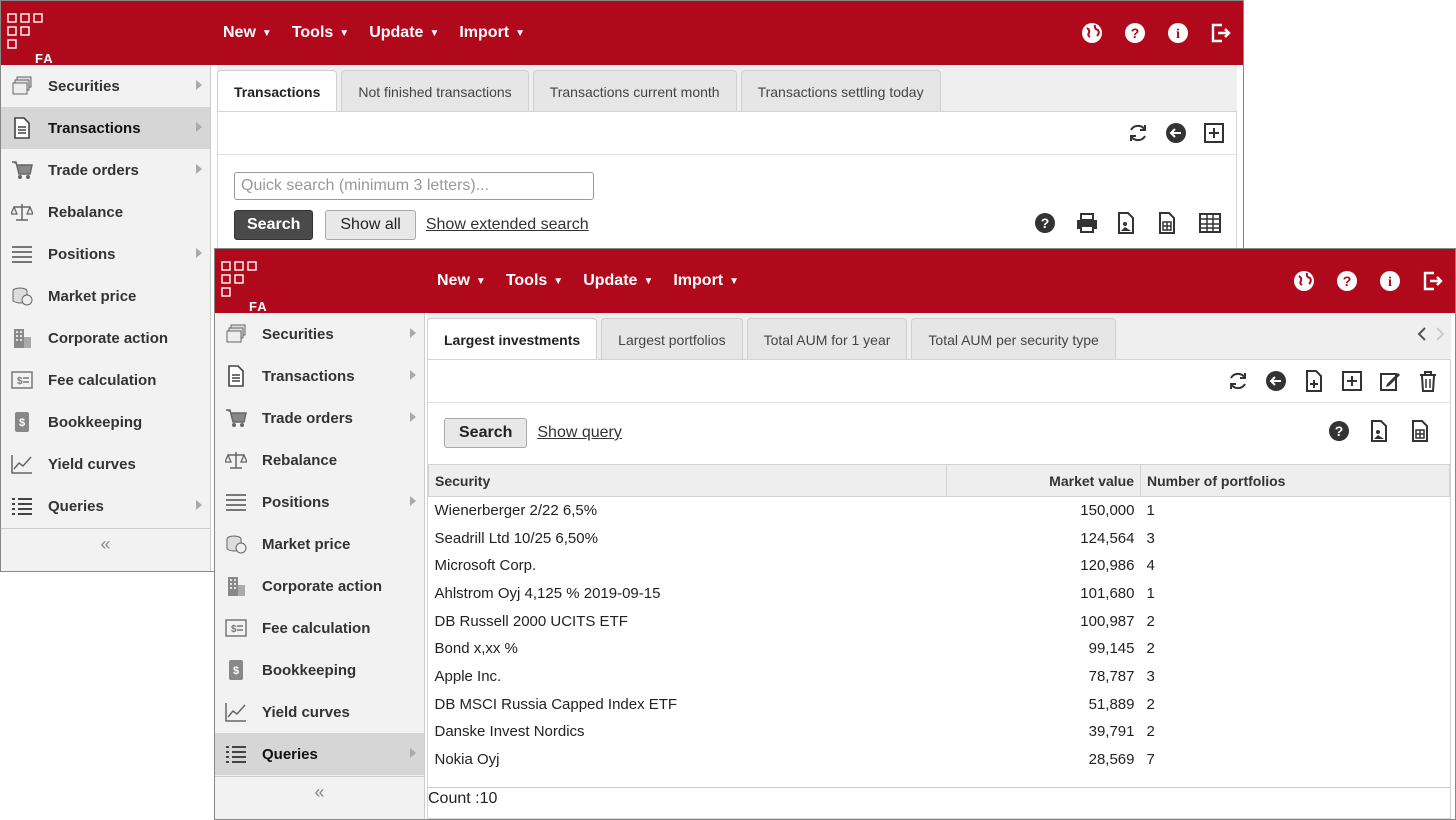 This screenshot has height=820, width=1456. What do you see at coordinates (579, 433) in the screenshot?
I see `show-query-link: Show query` at bounding box center [579, 433].